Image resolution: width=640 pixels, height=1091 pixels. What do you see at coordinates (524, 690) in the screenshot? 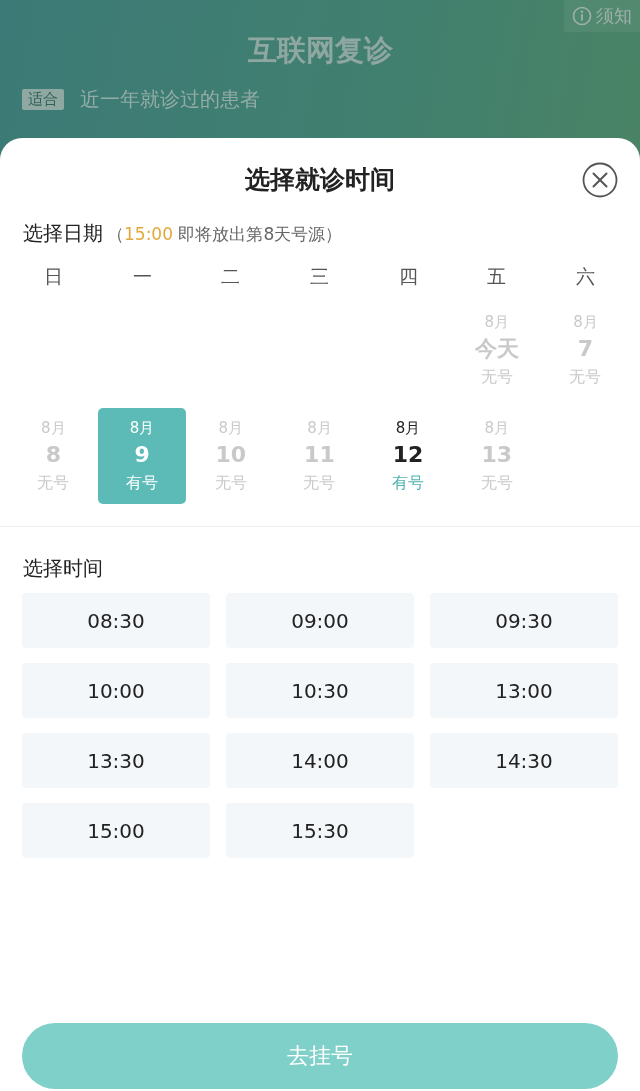
I see `time-slot-button: 13:00` at bounding box center [524, 690].